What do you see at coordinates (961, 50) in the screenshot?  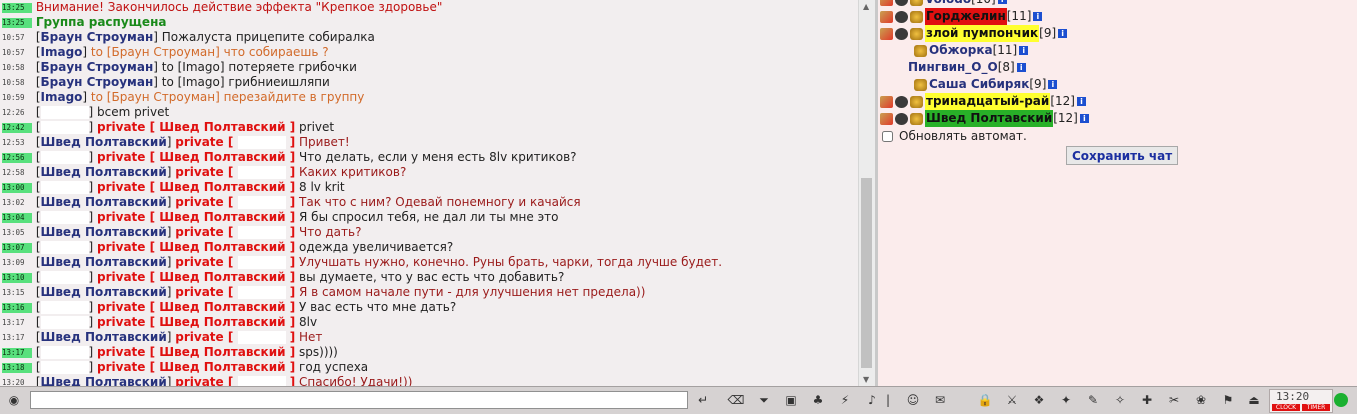 I see `user-name: Обжорка` at bounding box center [961, 50].